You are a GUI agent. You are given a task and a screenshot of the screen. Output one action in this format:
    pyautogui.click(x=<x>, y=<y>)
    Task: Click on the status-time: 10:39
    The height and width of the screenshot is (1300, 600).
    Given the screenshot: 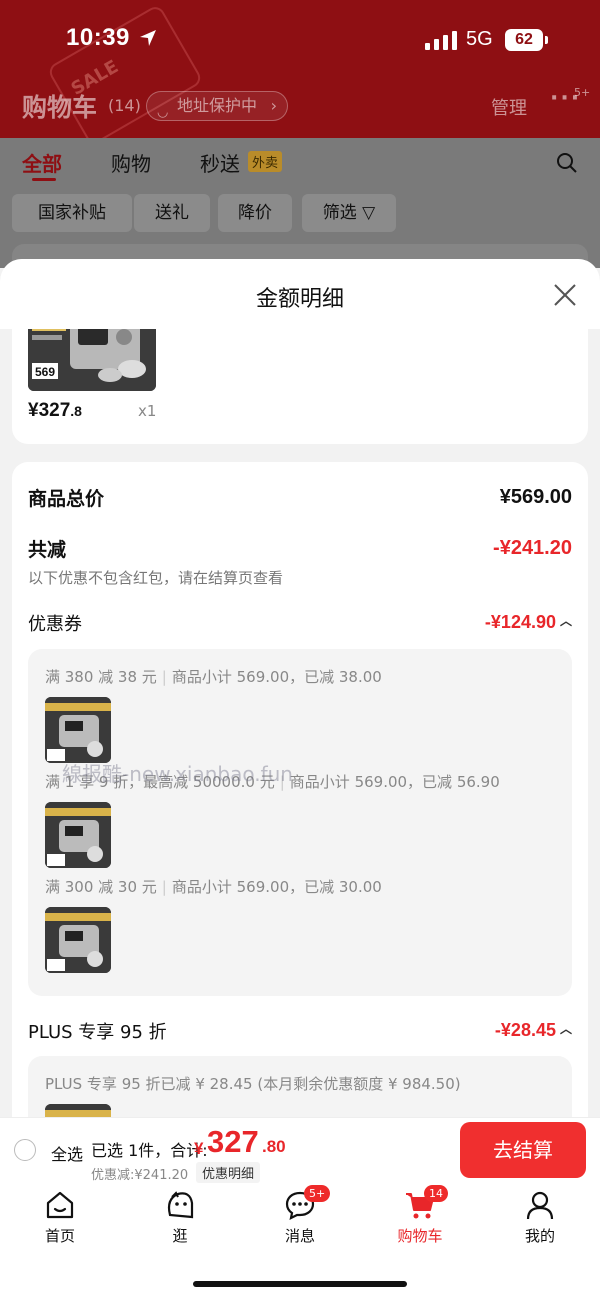 What is the action you would take?
    pyautogui.click(x=98, y=37)
    